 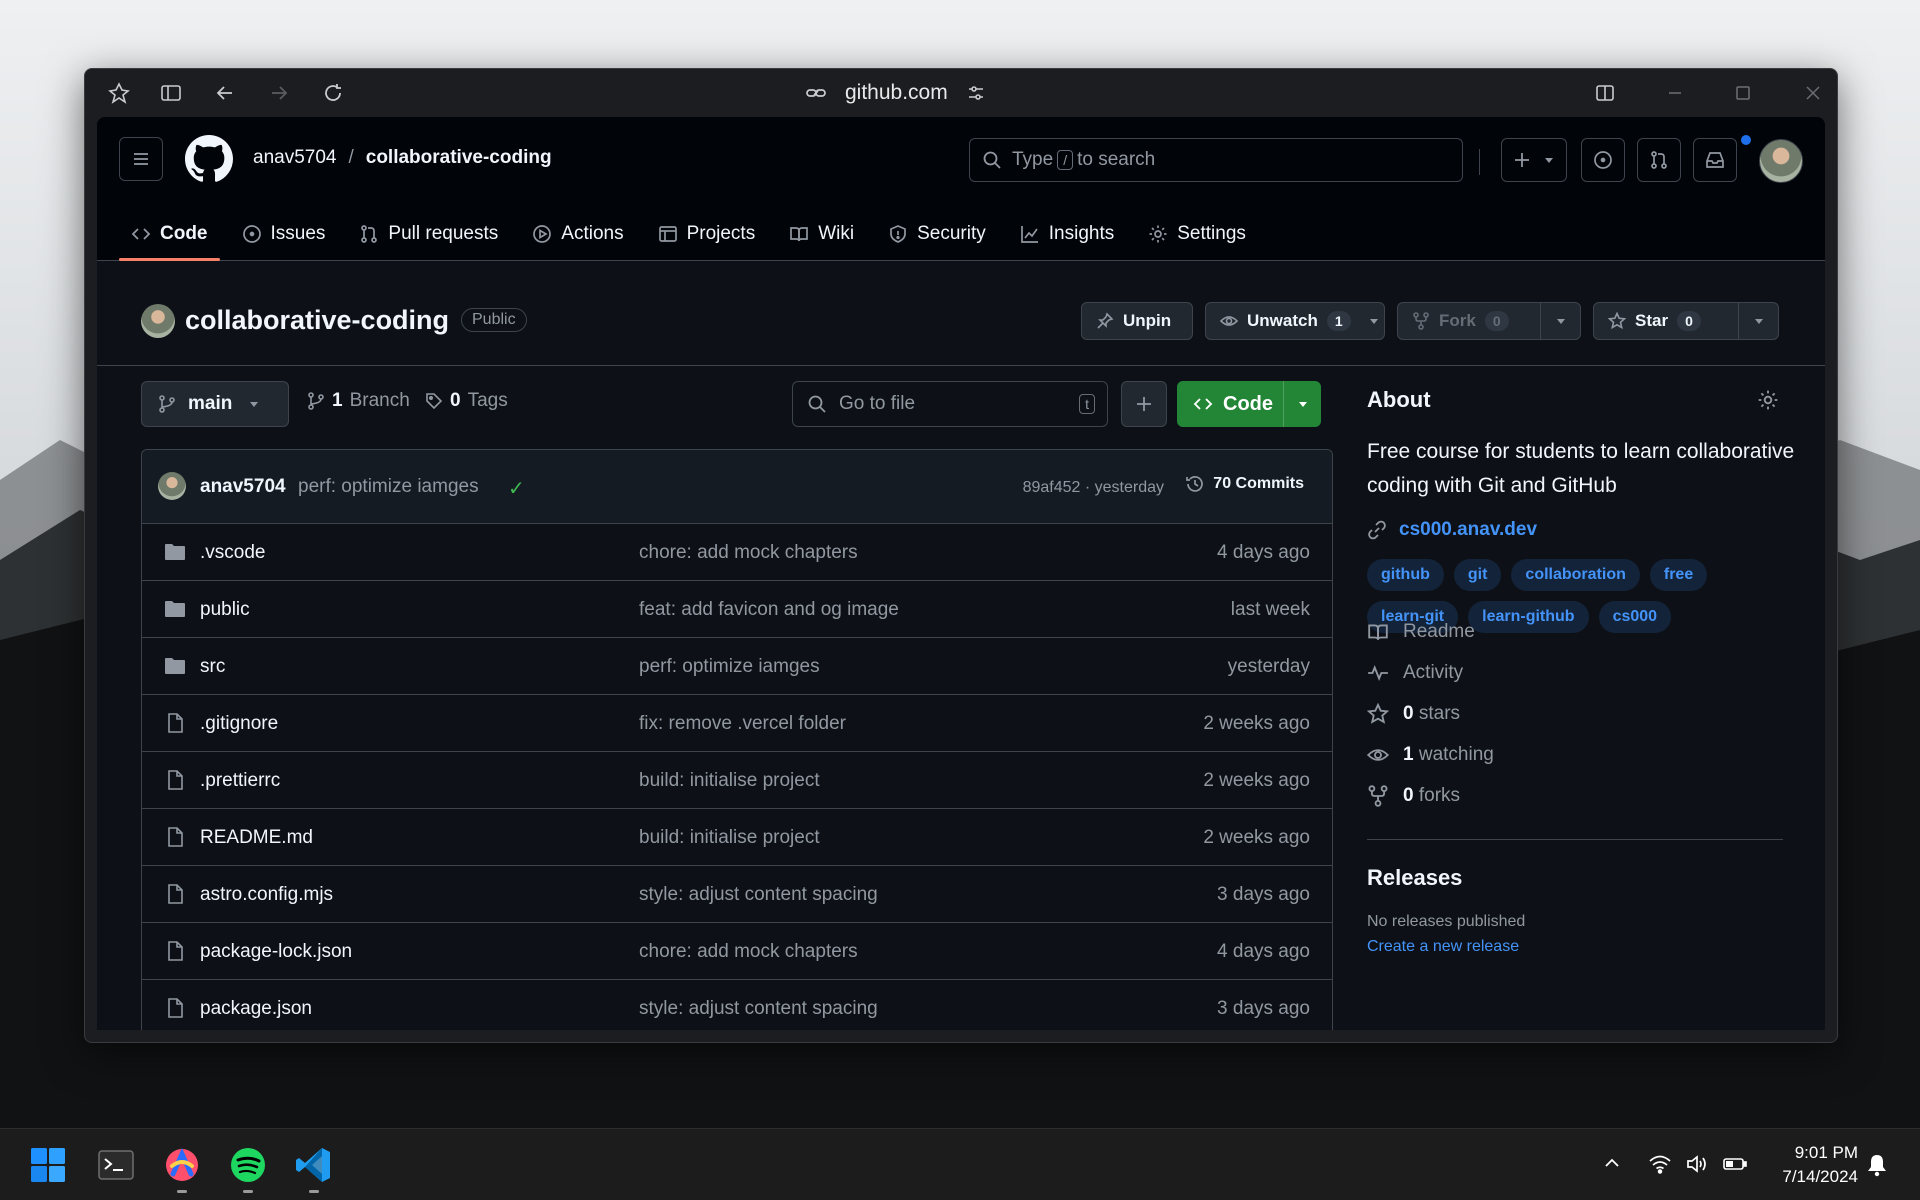 What do you see at coordinates (248, 1168) in the screenshot?
I see `spotify-app` at bounding box center [248, 1168].